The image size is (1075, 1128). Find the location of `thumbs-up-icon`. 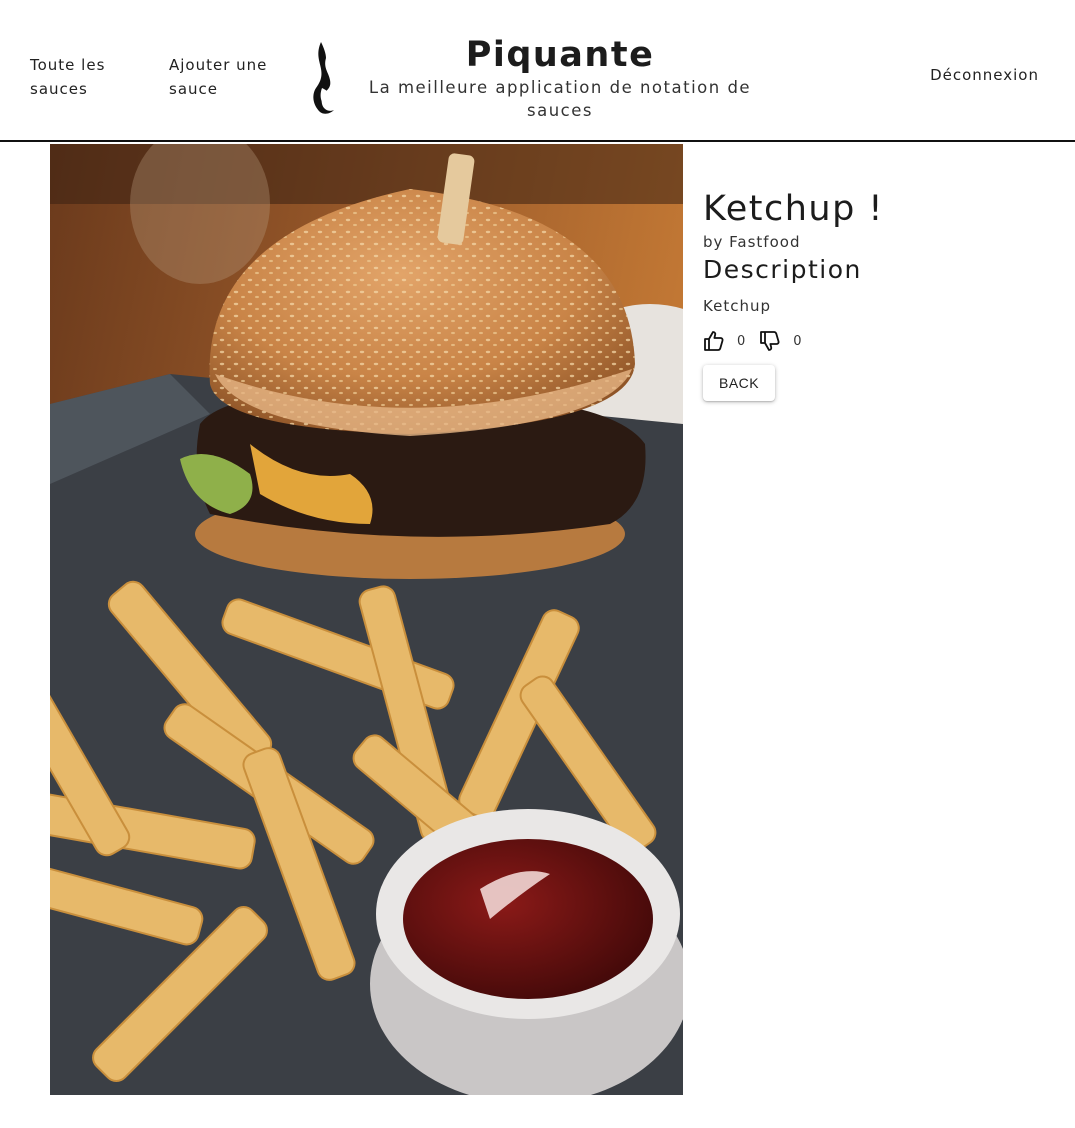

thumbs-up-icon is located at coordinates (715, 341).